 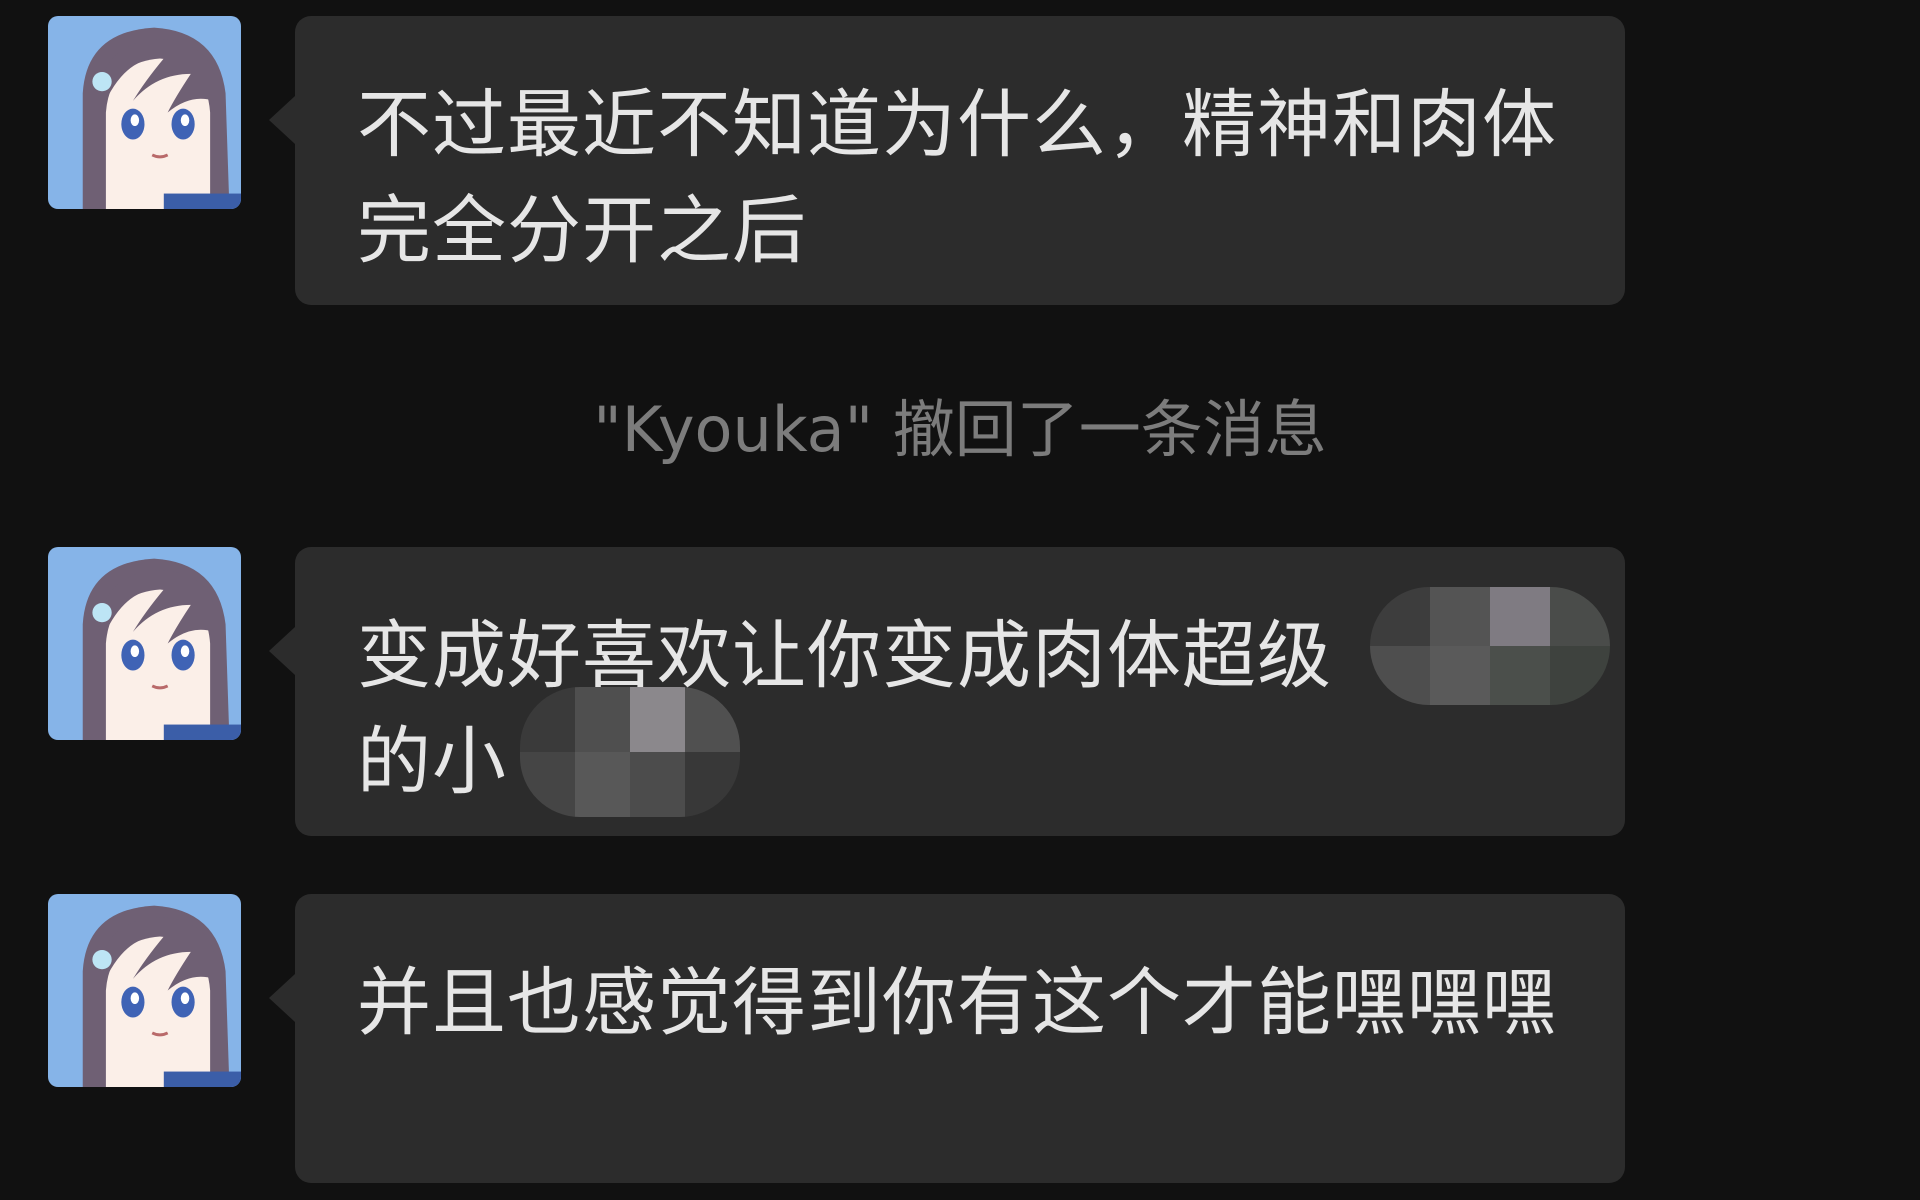 What do you see at coordinates (957, 1003) in the screenshot?
I see `message-text: 并且也感觉得到你有这个才能嘿嘿嘿` at bounding box center [957, 1003].